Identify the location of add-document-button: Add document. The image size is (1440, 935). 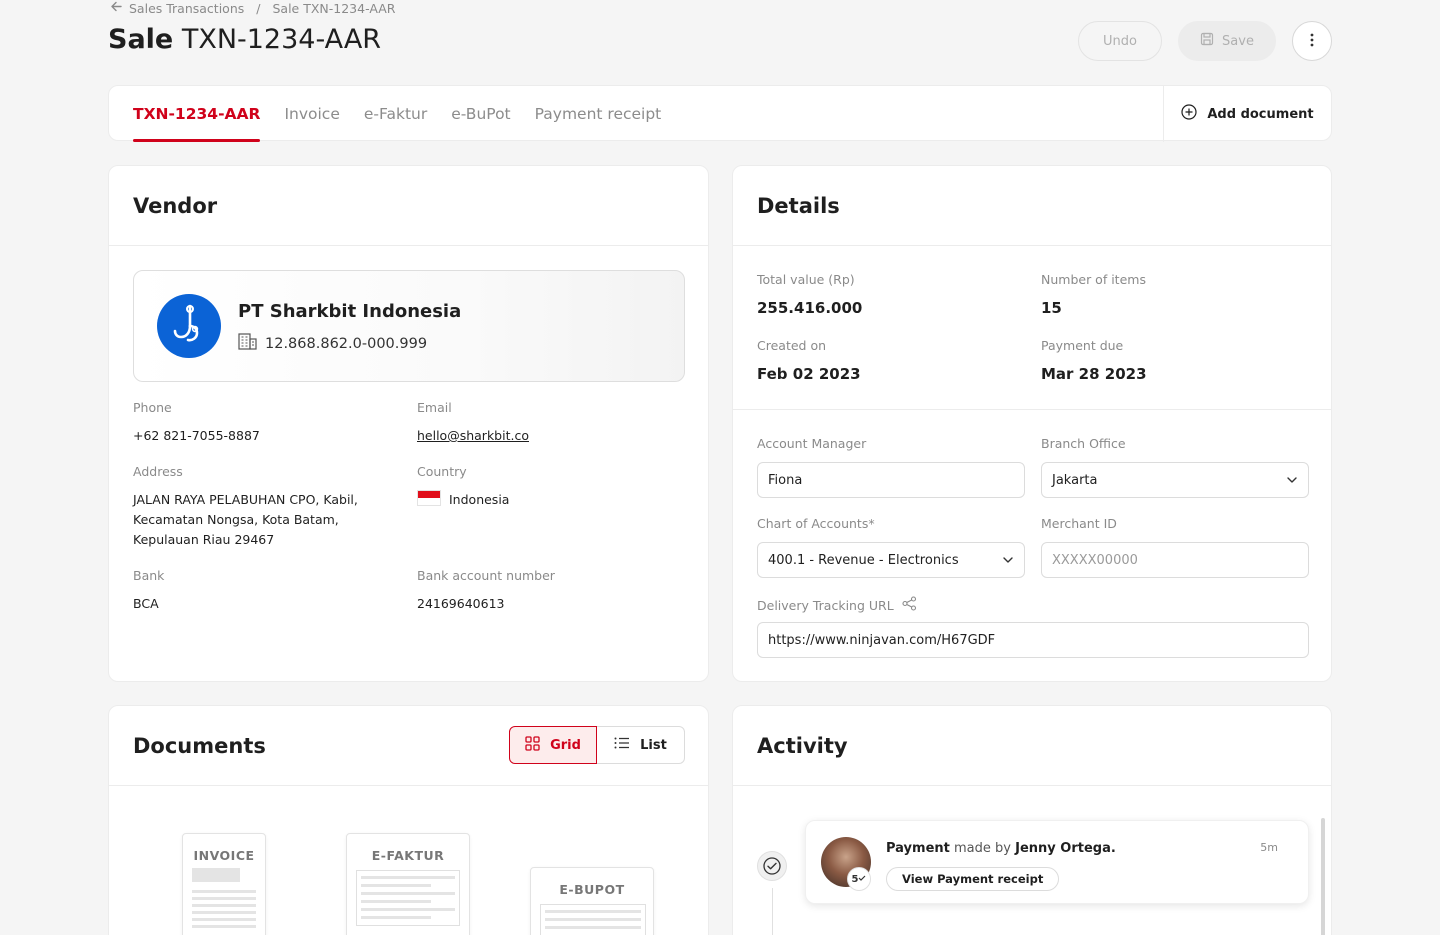
(1247, 114).